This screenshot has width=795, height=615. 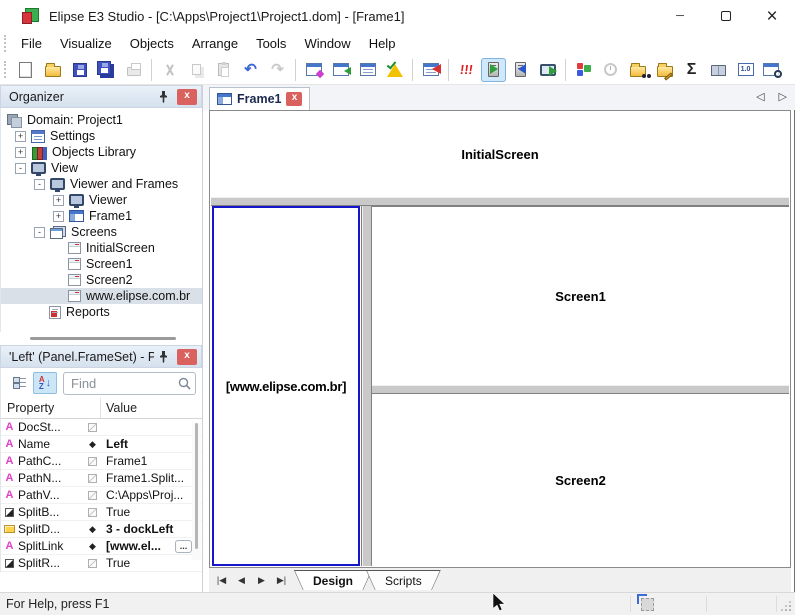 What do you see at coordinates (772, 70) in the screenshot?
I see `window-zoom-icon` at bounding box center [772, 70].